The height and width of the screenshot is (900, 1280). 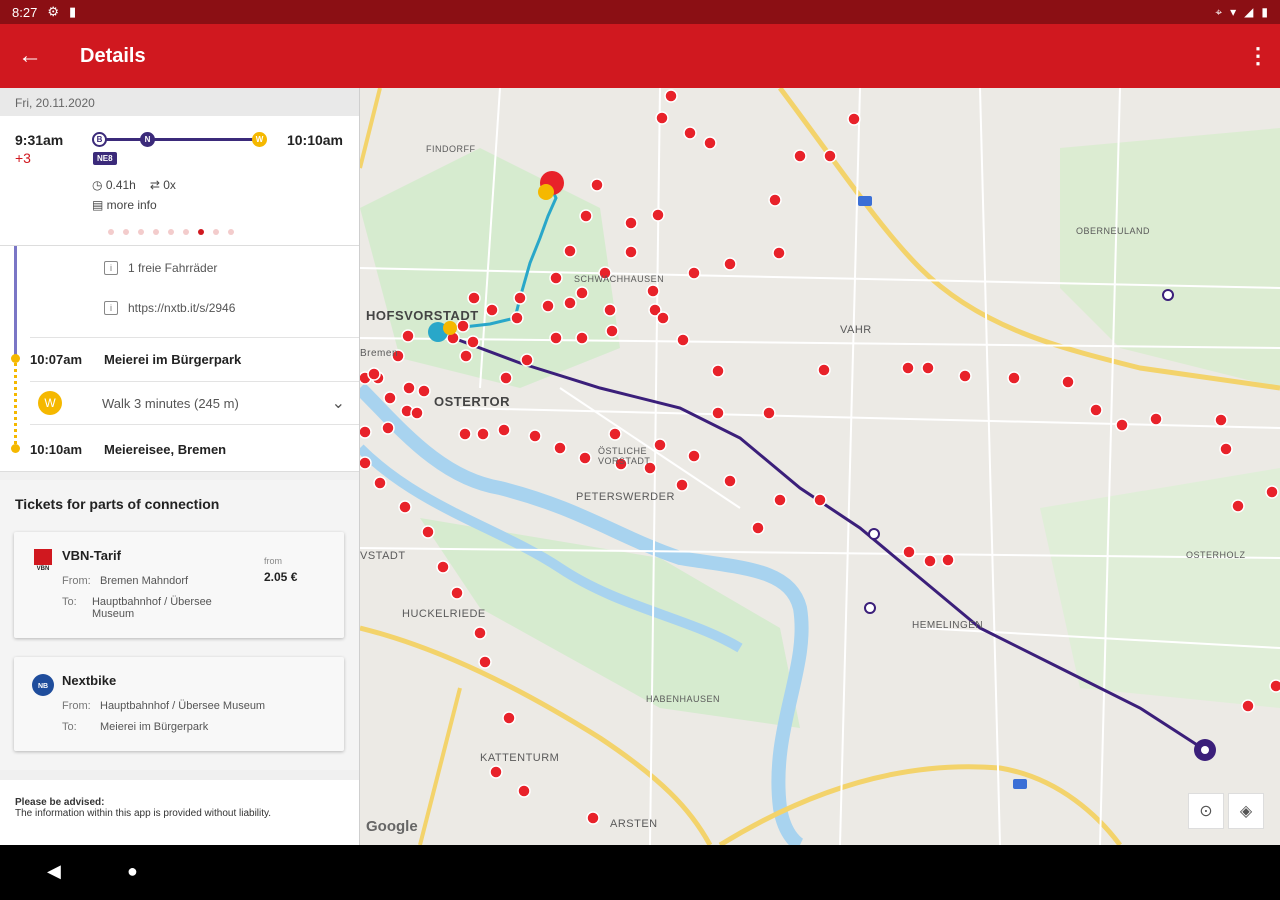 I want to click on more-info-link: ▤ more info, so click(x=124, y=205).